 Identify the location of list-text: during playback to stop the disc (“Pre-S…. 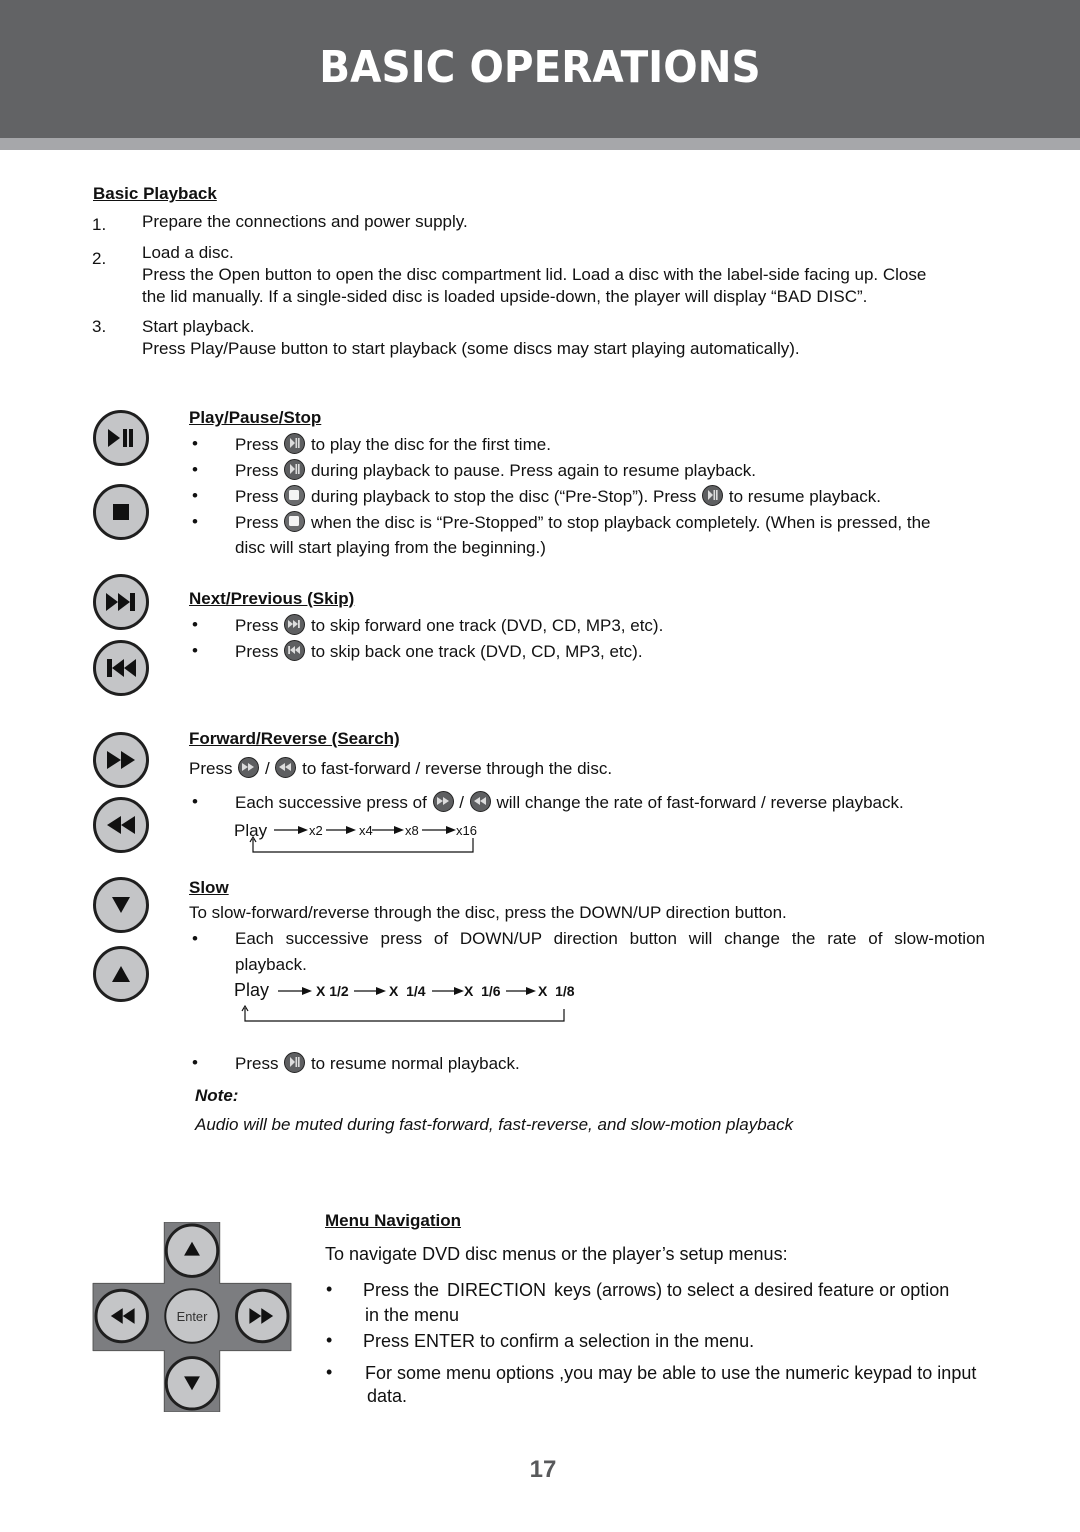
(503, 496).